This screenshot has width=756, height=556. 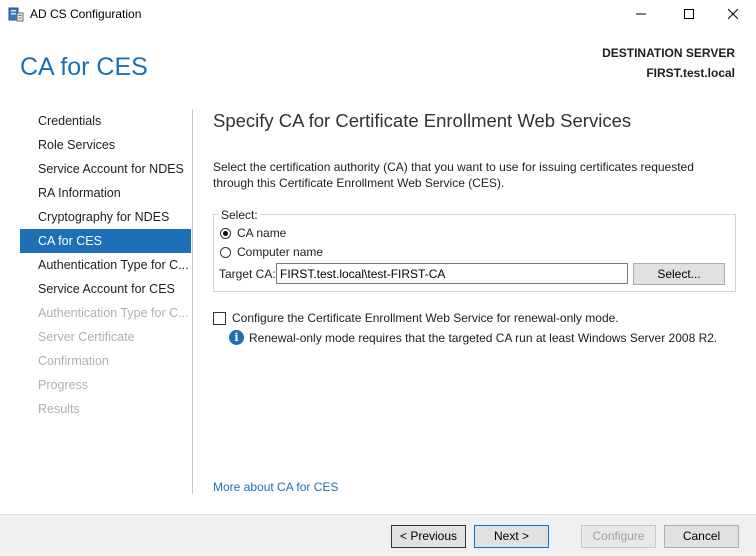 I want to click on cancel-button: Cancel, so click(x=701, y=536).